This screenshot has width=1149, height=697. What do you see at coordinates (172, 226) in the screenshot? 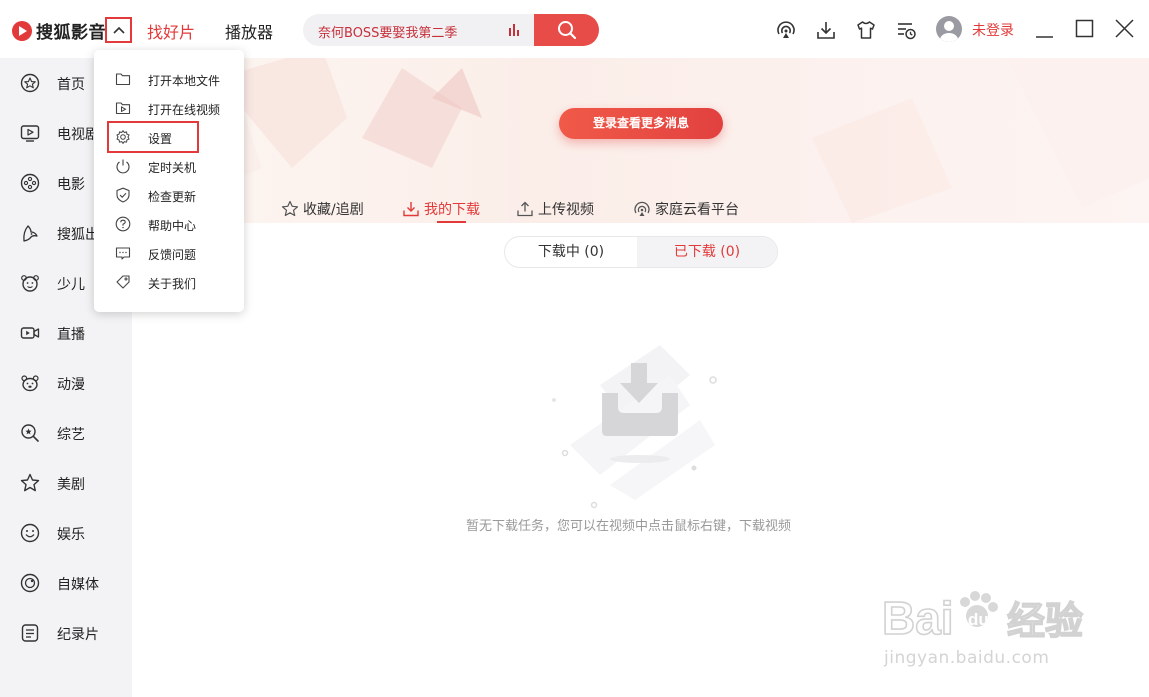
I see `menu-item-label: 帮助中心` at bounding box center [172, 226].